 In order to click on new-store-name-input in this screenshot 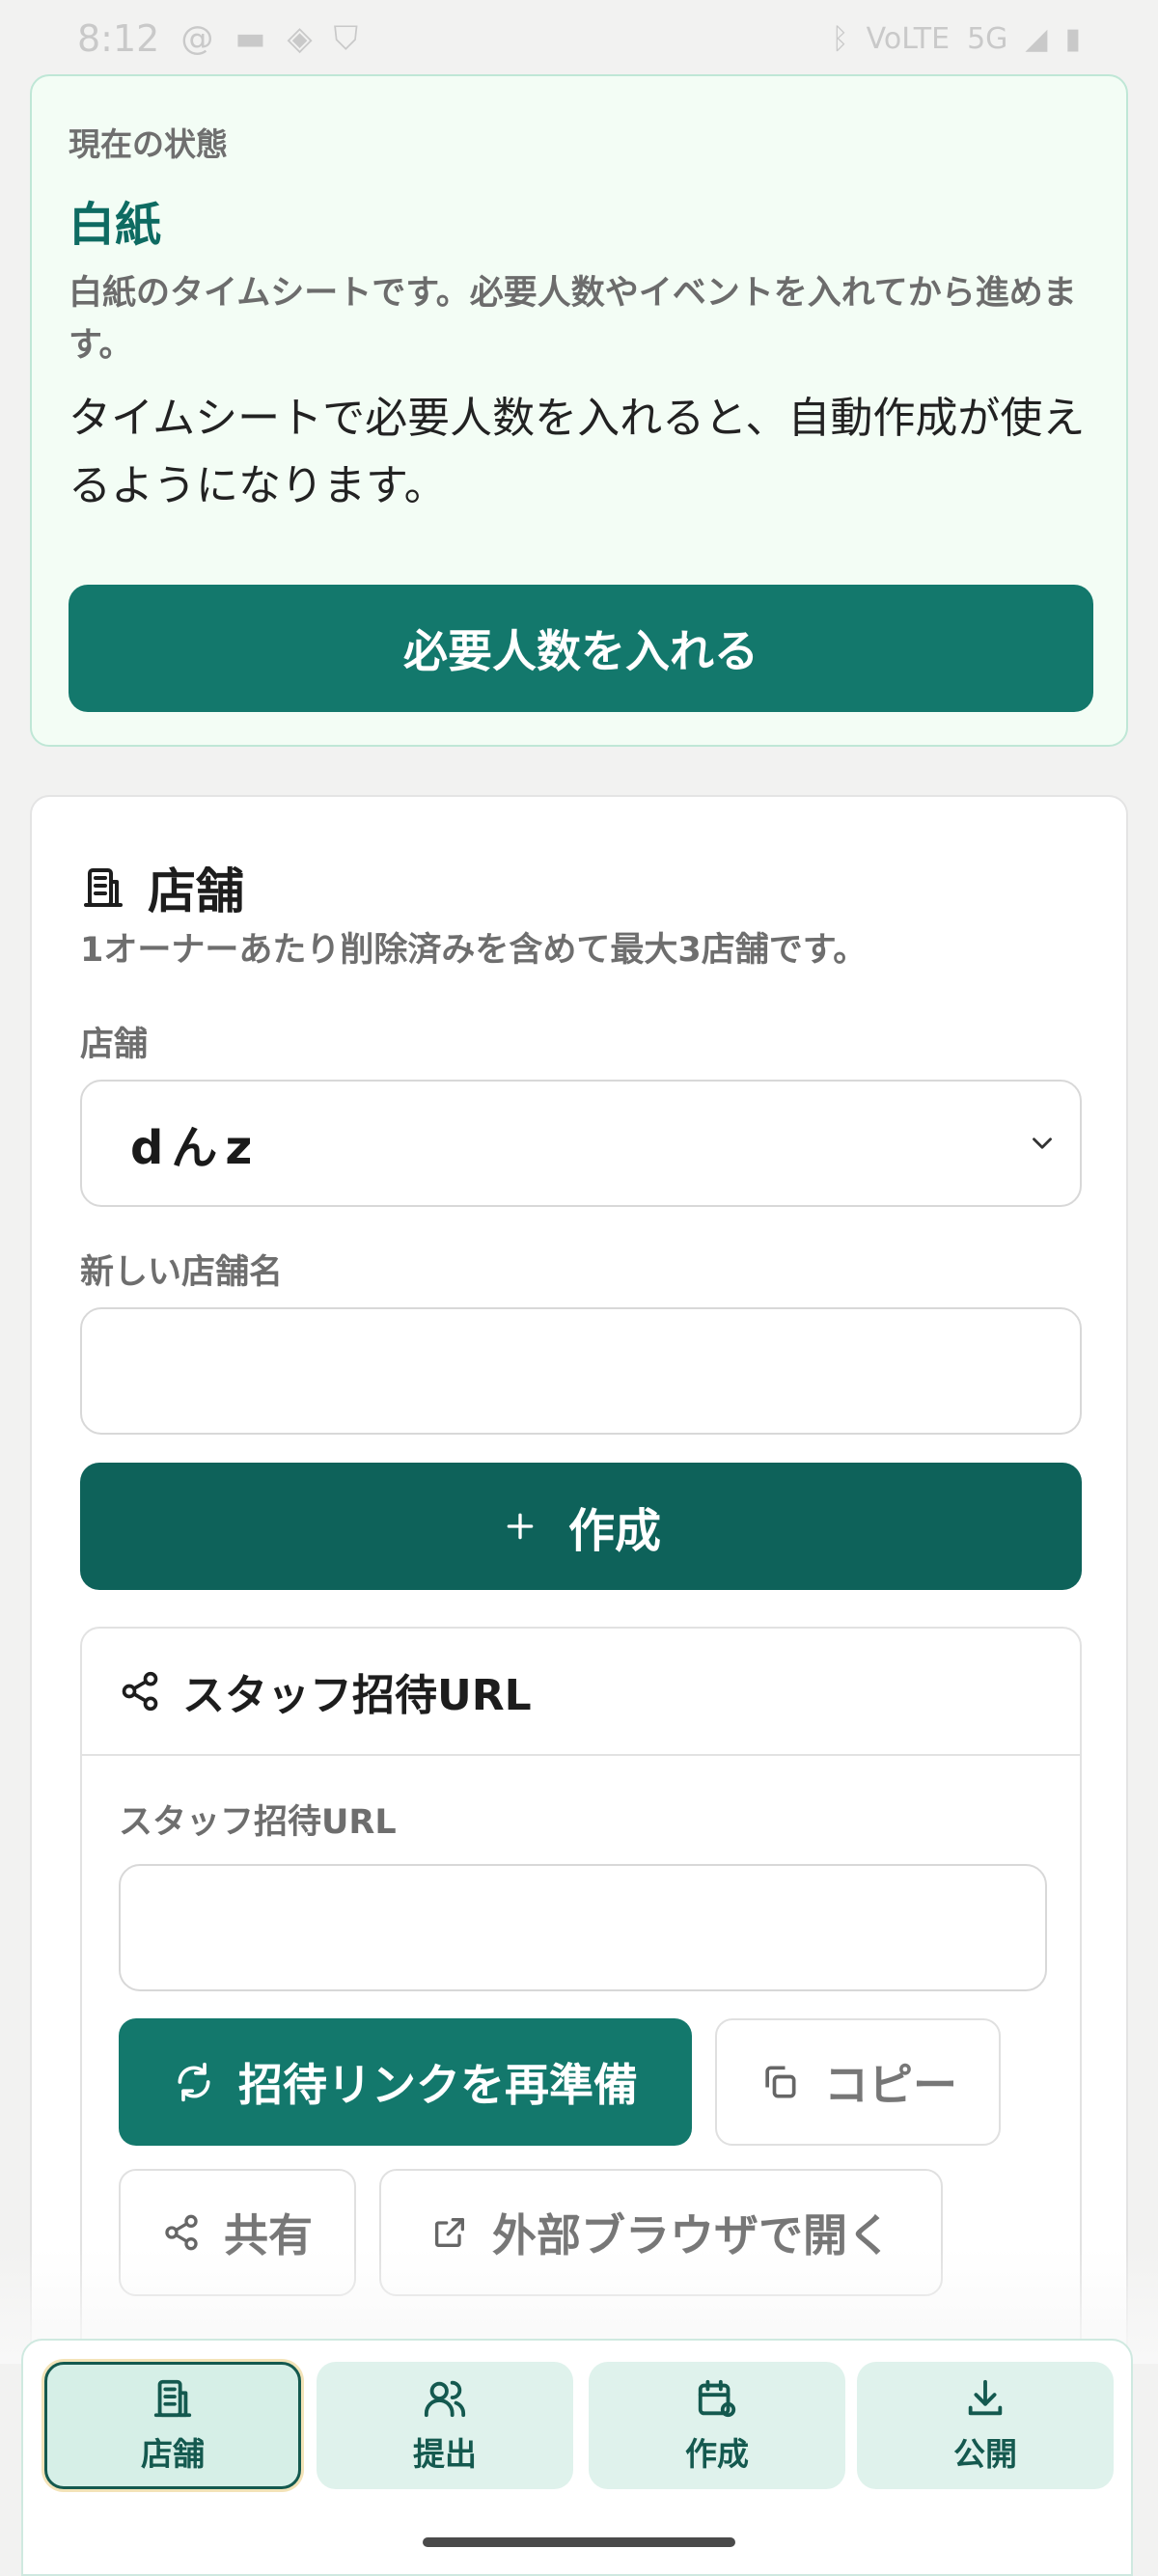, I will do `click(581, 1371)`.